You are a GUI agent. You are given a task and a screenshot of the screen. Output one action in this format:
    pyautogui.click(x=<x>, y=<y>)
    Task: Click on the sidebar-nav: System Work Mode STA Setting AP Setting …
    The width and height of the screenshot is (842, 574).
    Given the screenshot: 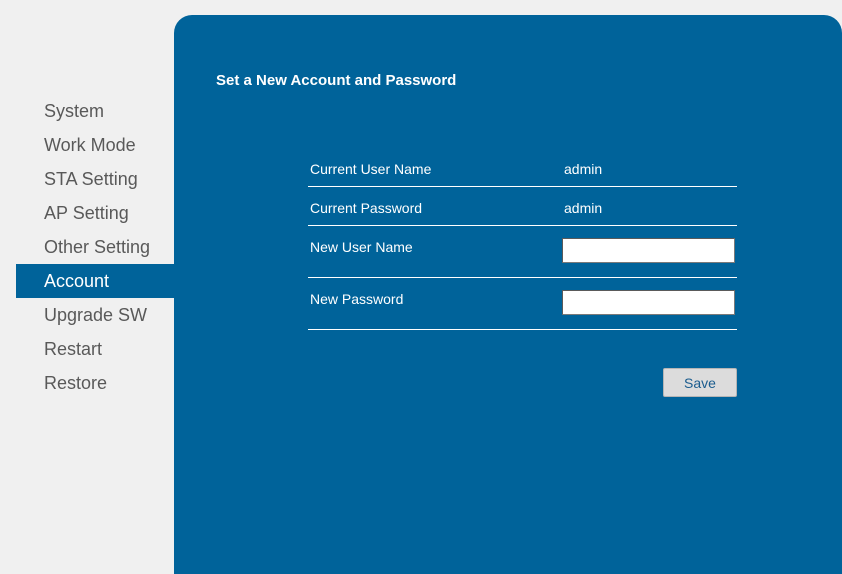 What is the action you would take?
    pyautogui.click(x=95, y=247)
    